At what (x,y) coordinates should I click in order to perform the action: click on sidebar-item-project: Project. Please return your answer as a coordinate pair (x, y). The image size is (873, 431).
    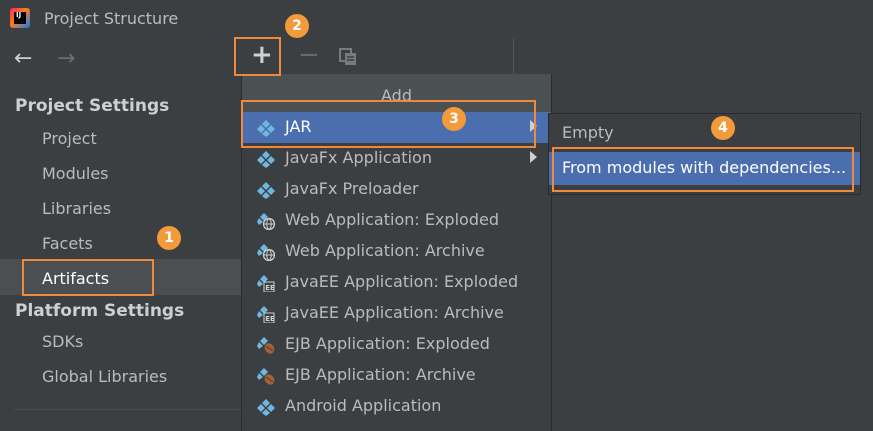
    Looking at the image, I should click on (69, 138).